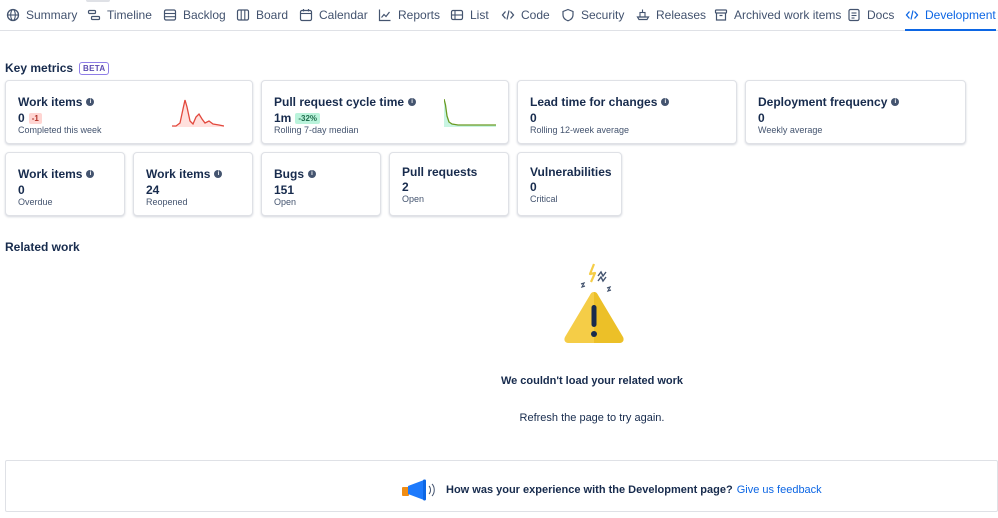  I want to click on metric-card-title: Deployment frequency i, so click(829, 102).